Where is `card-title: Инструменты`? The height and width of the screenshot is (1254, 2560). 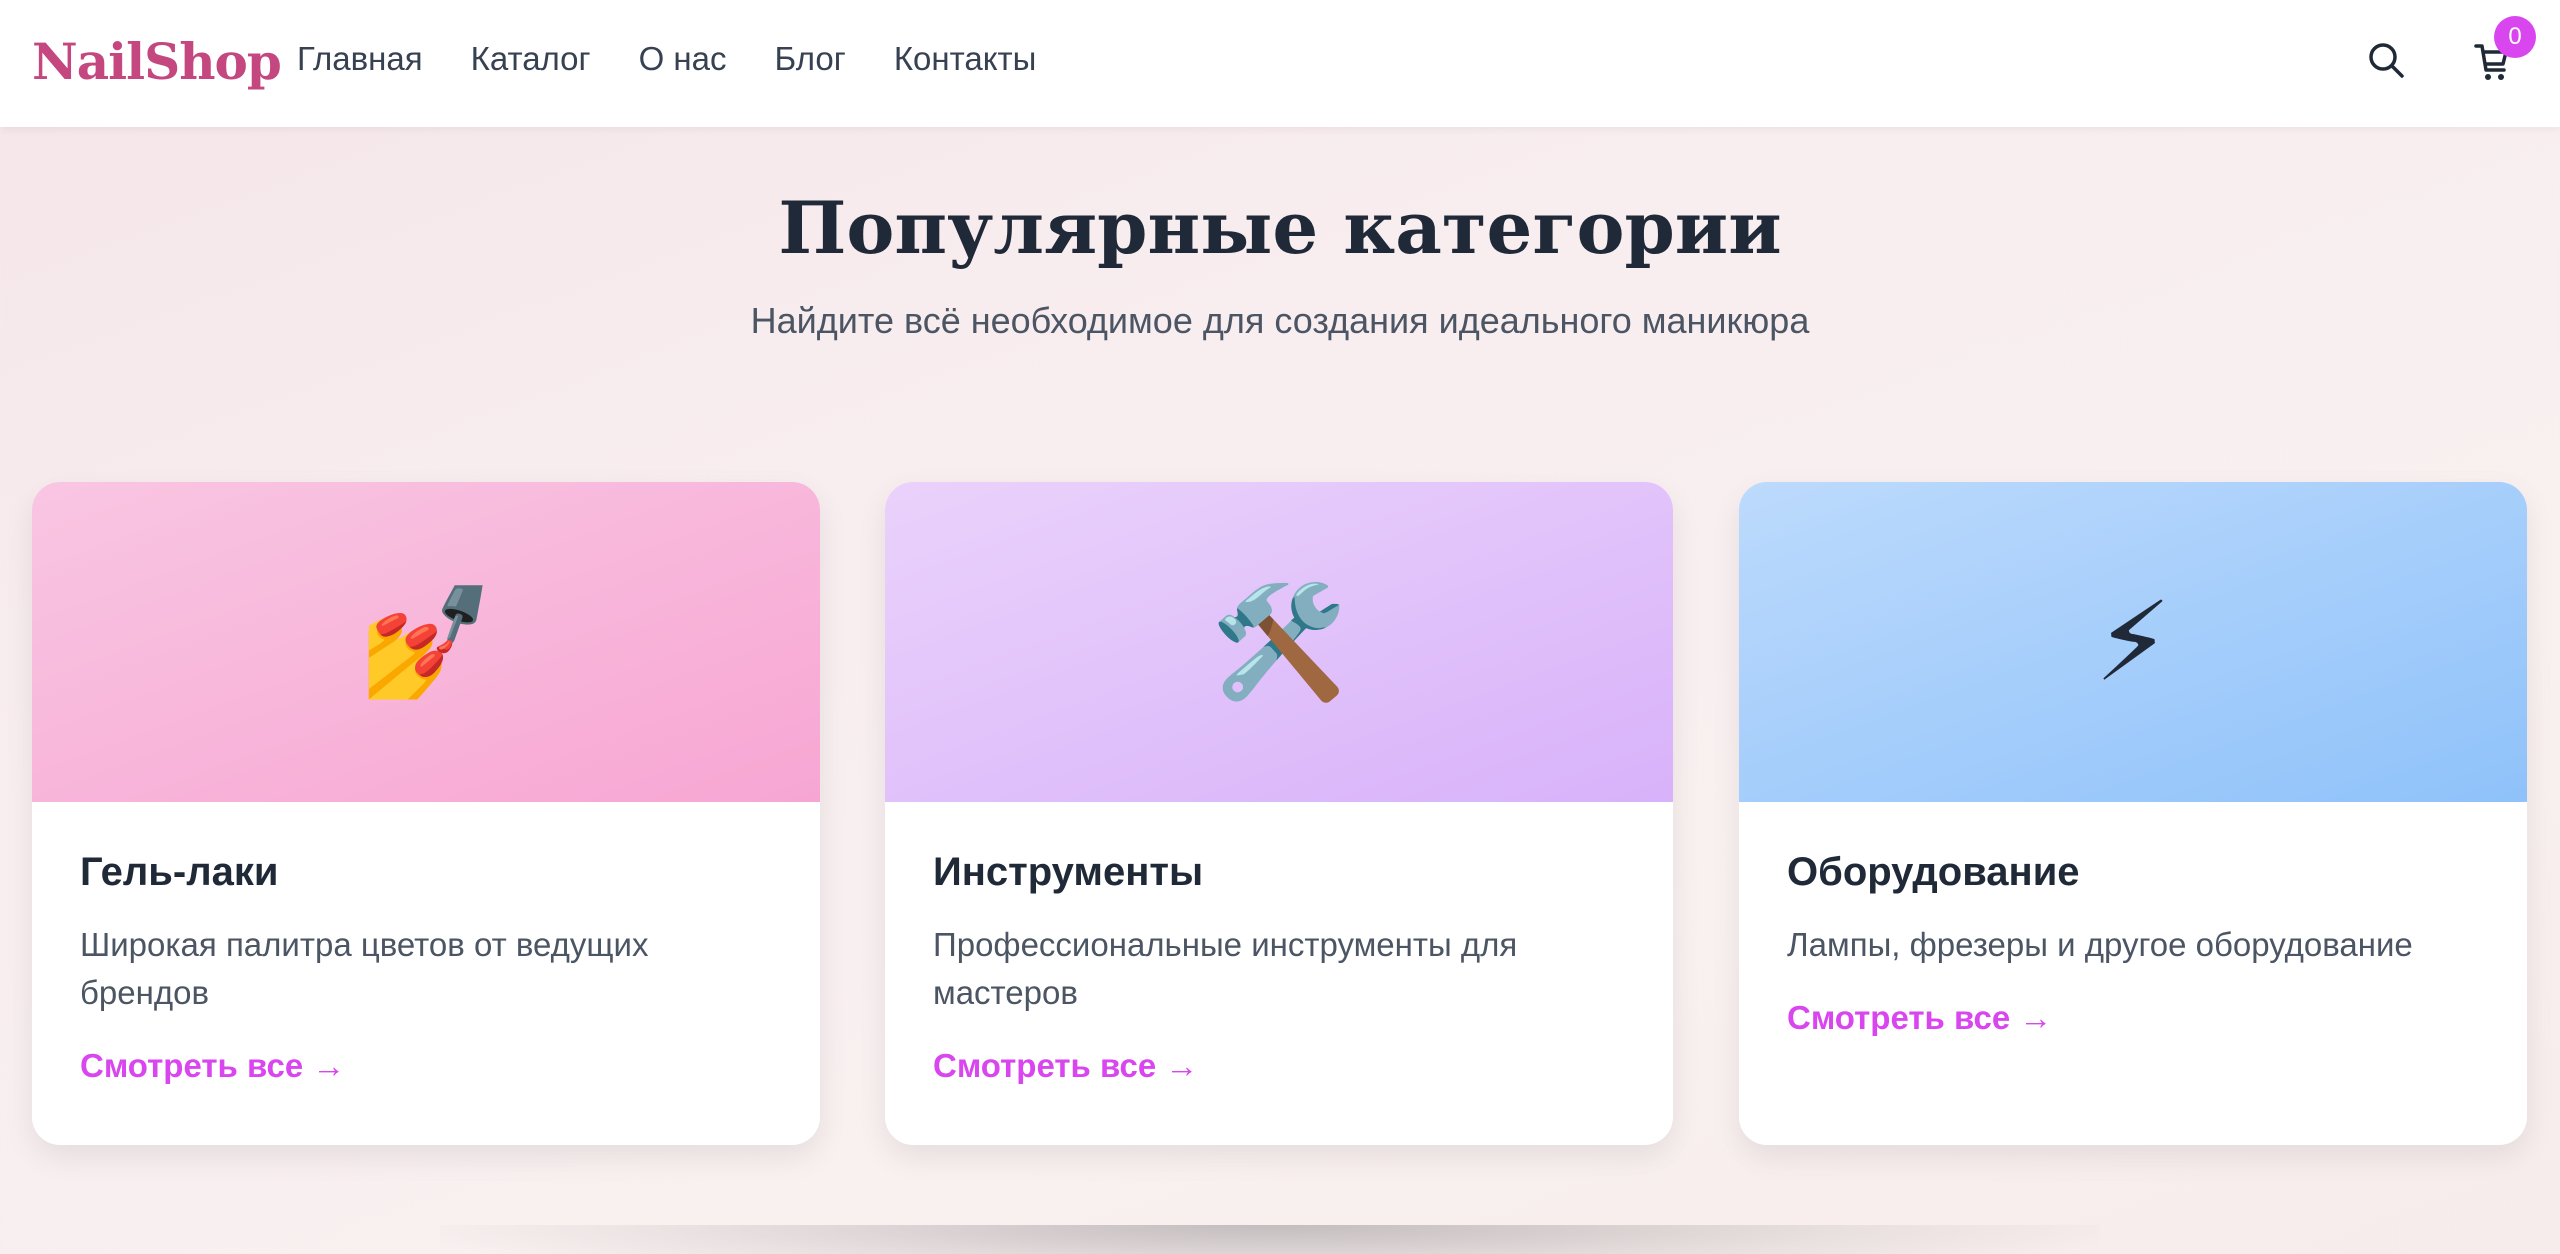
card-title: Инструменты is located at coordinates (1068, 872).